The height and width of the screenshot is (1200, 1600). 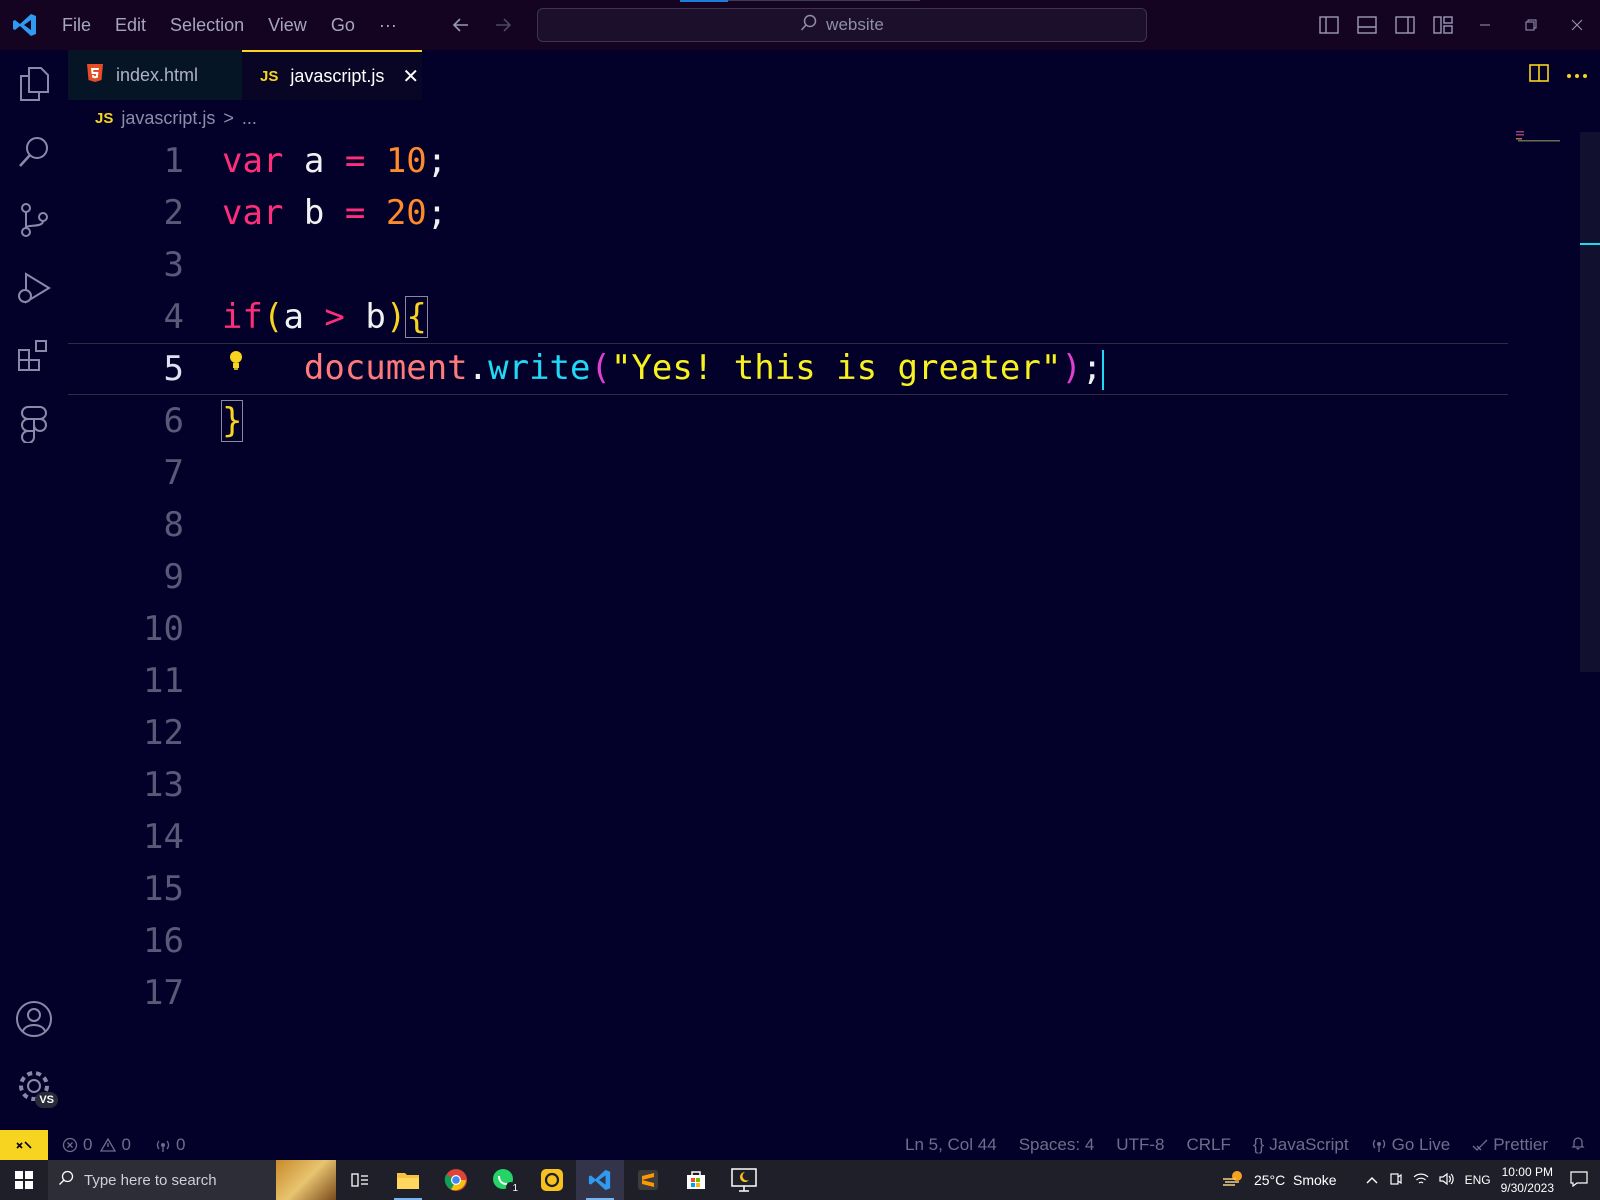 What do you see at coordinates (1208, 1145) in the screenshot?
I see `end-of-line: CRLF` at bounding box center [1208, 1145].